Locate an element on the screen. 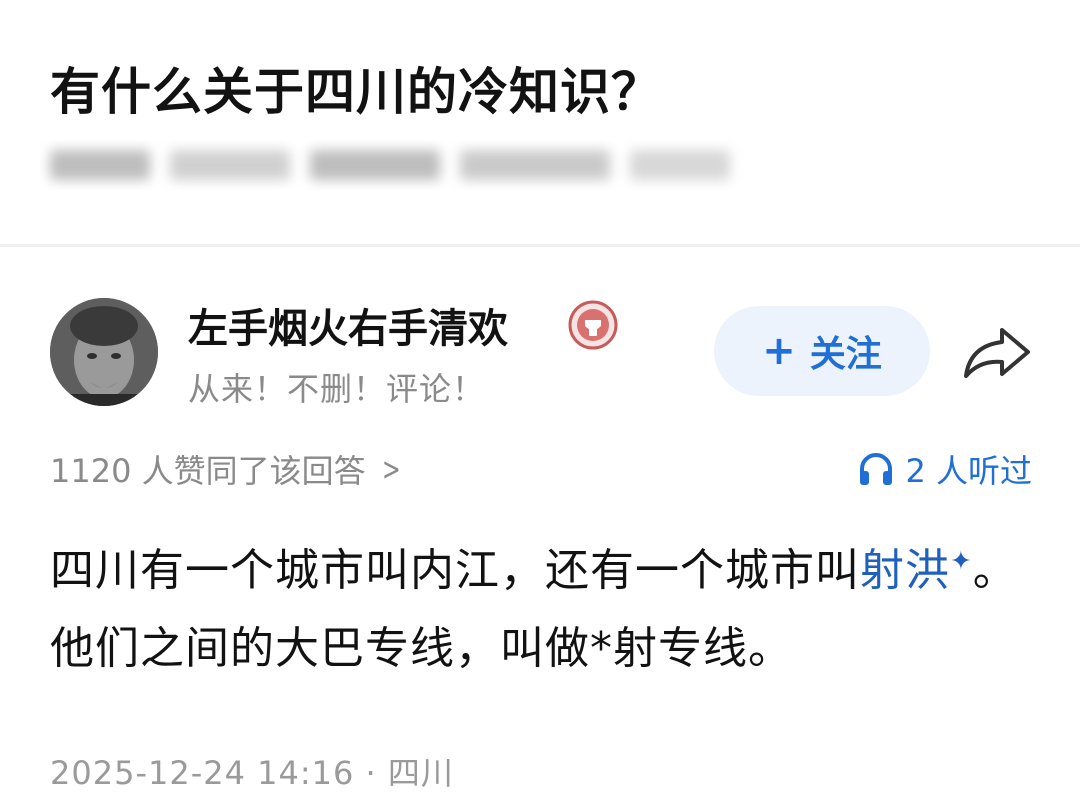  answer-link-sheshong: 射洪 is located at coordinates (905, 570).